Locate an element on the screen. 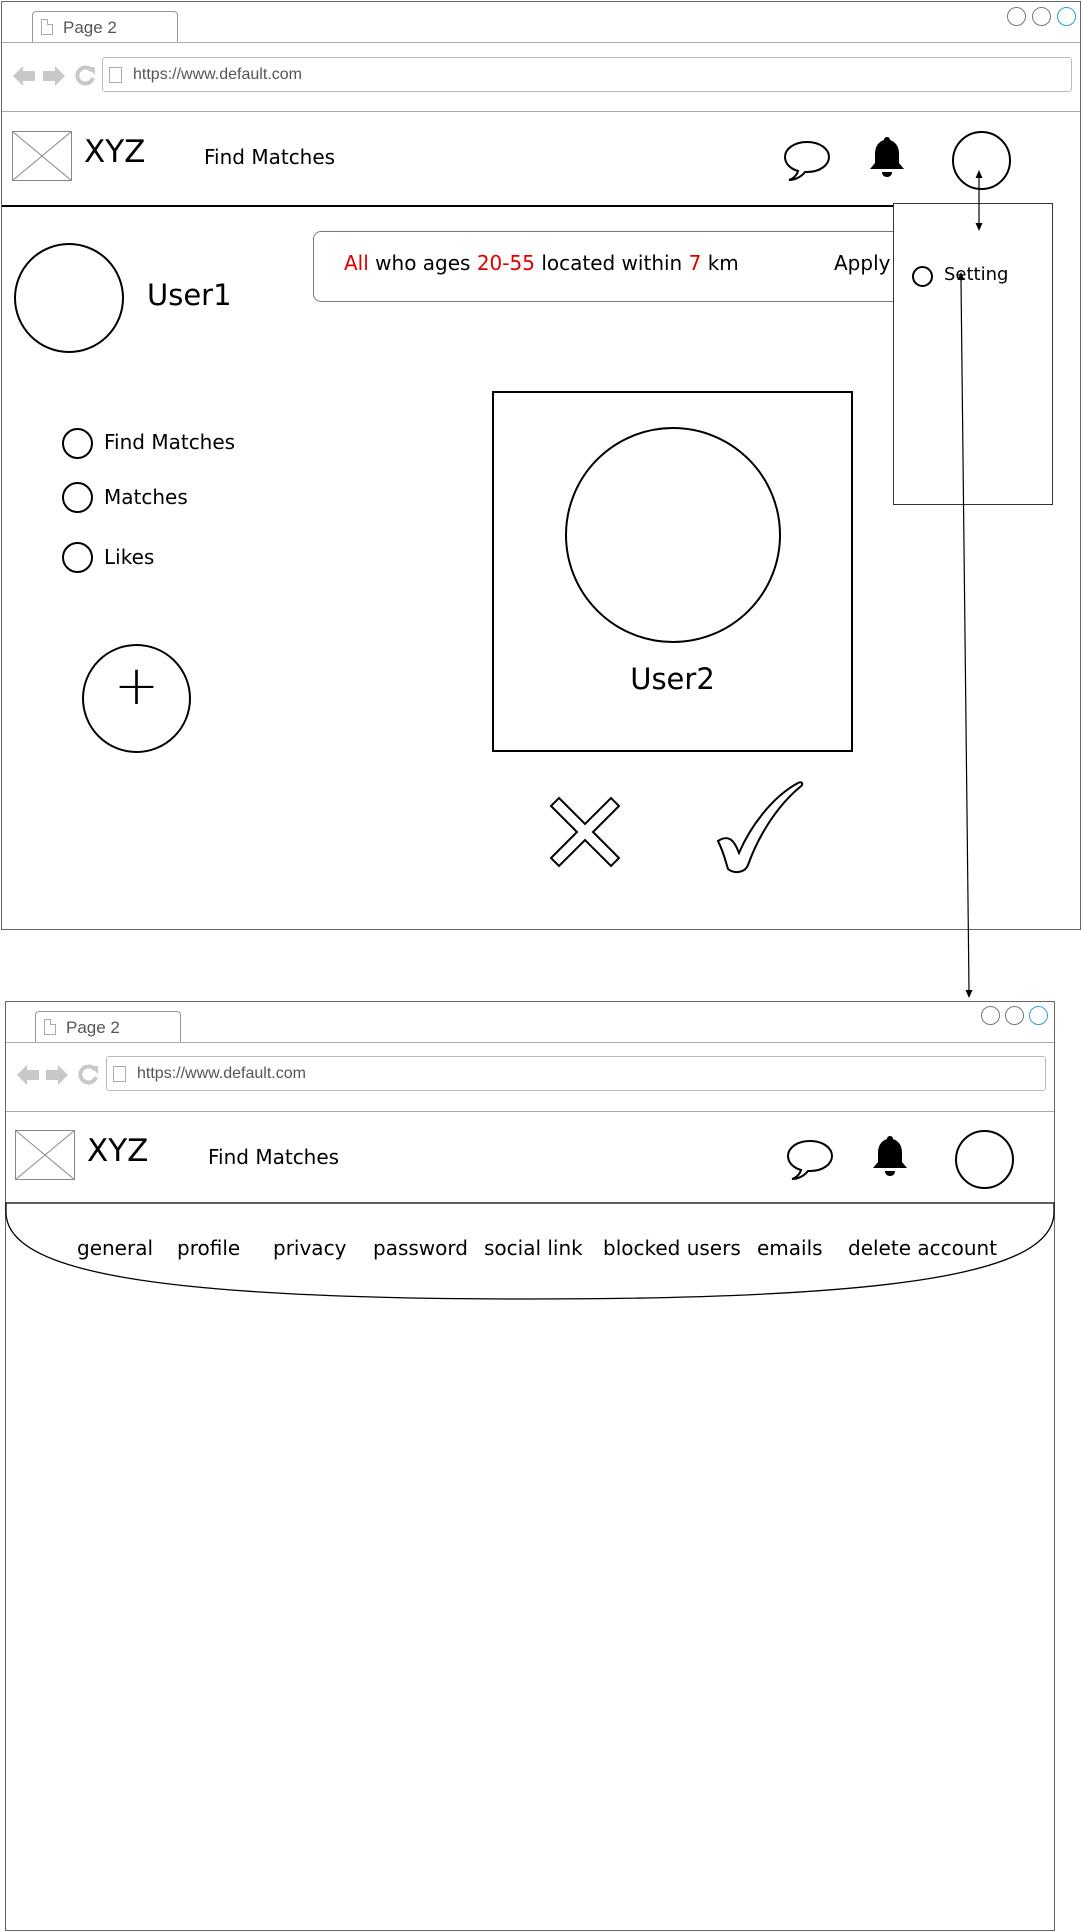 Image resolution: width=1081 pixels, height=1932 pixels. tab-label: Page 2 is located at coordinates (93, 1027).